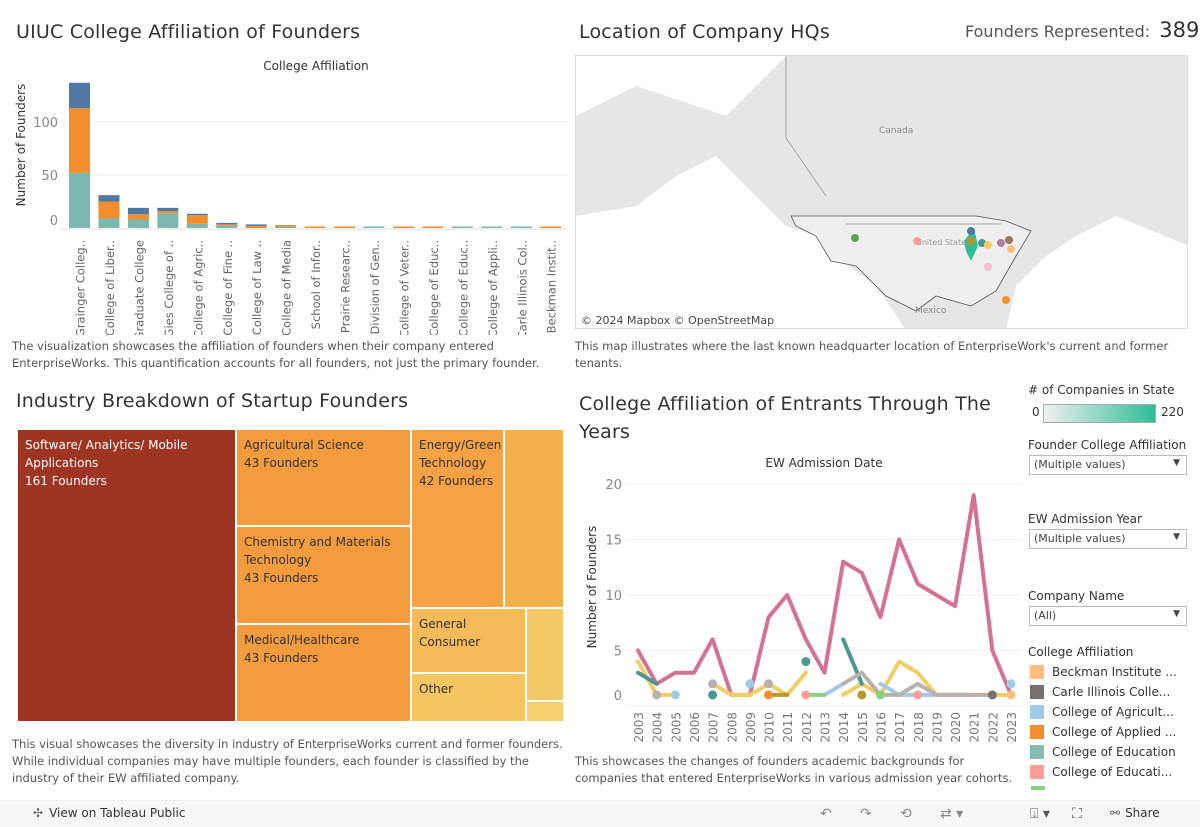 The image size is (1200, 827). Describe the element at coordinates (287, 287) in the screenshot. I see `x-tick-label: College of Media` at that location.